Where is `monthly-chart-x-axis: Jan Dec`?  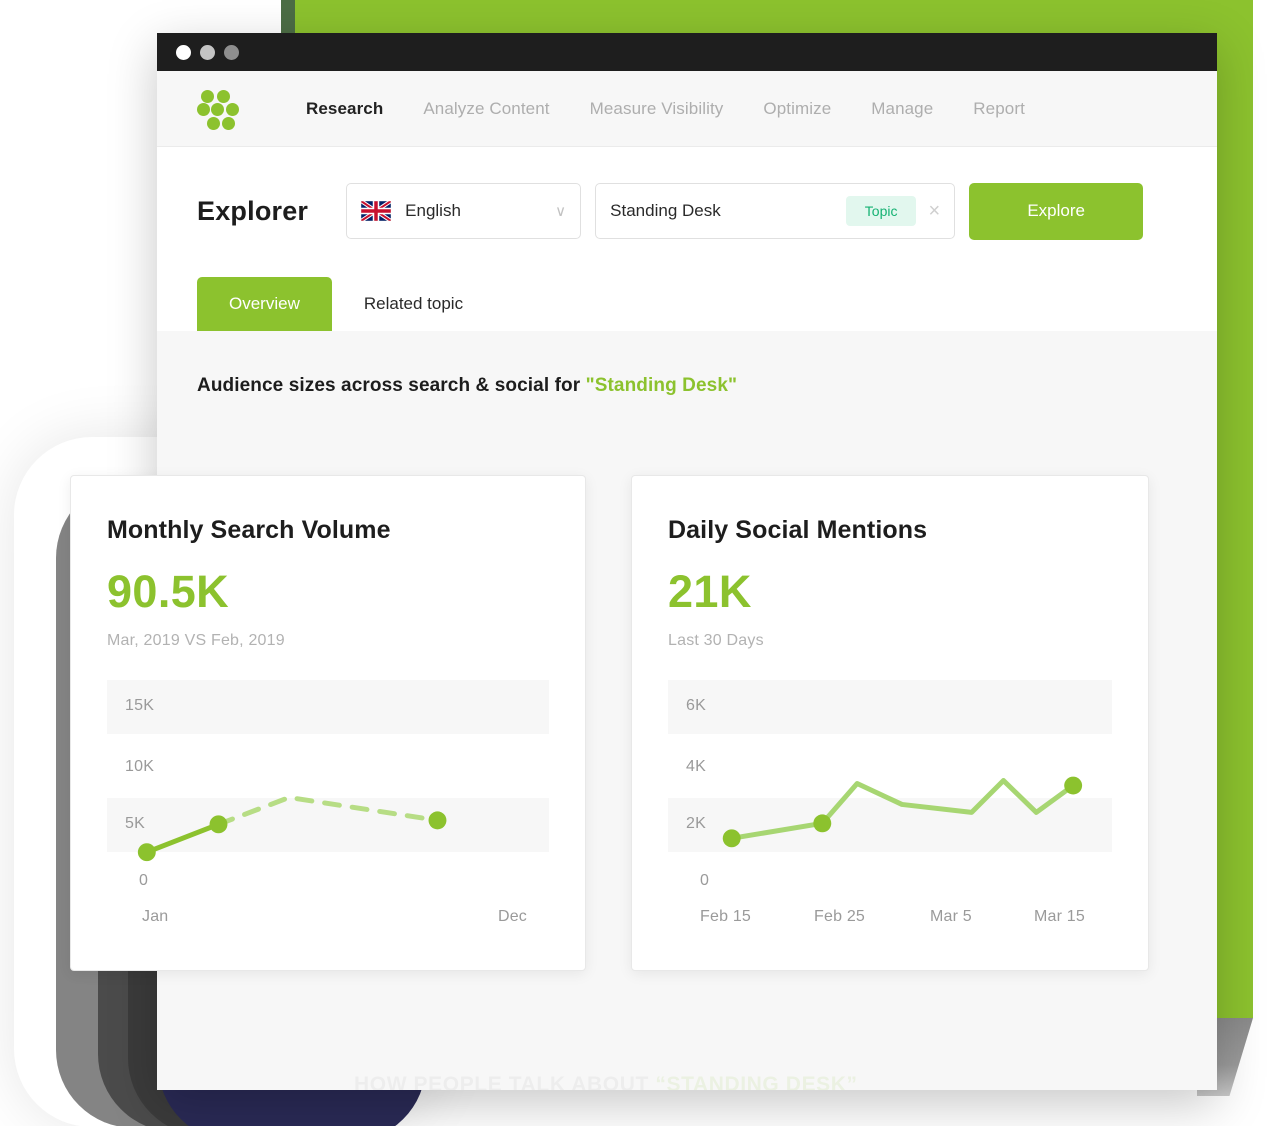
monthly-chart-x-axis: Jan Dec is located at coordinates (328, 922).